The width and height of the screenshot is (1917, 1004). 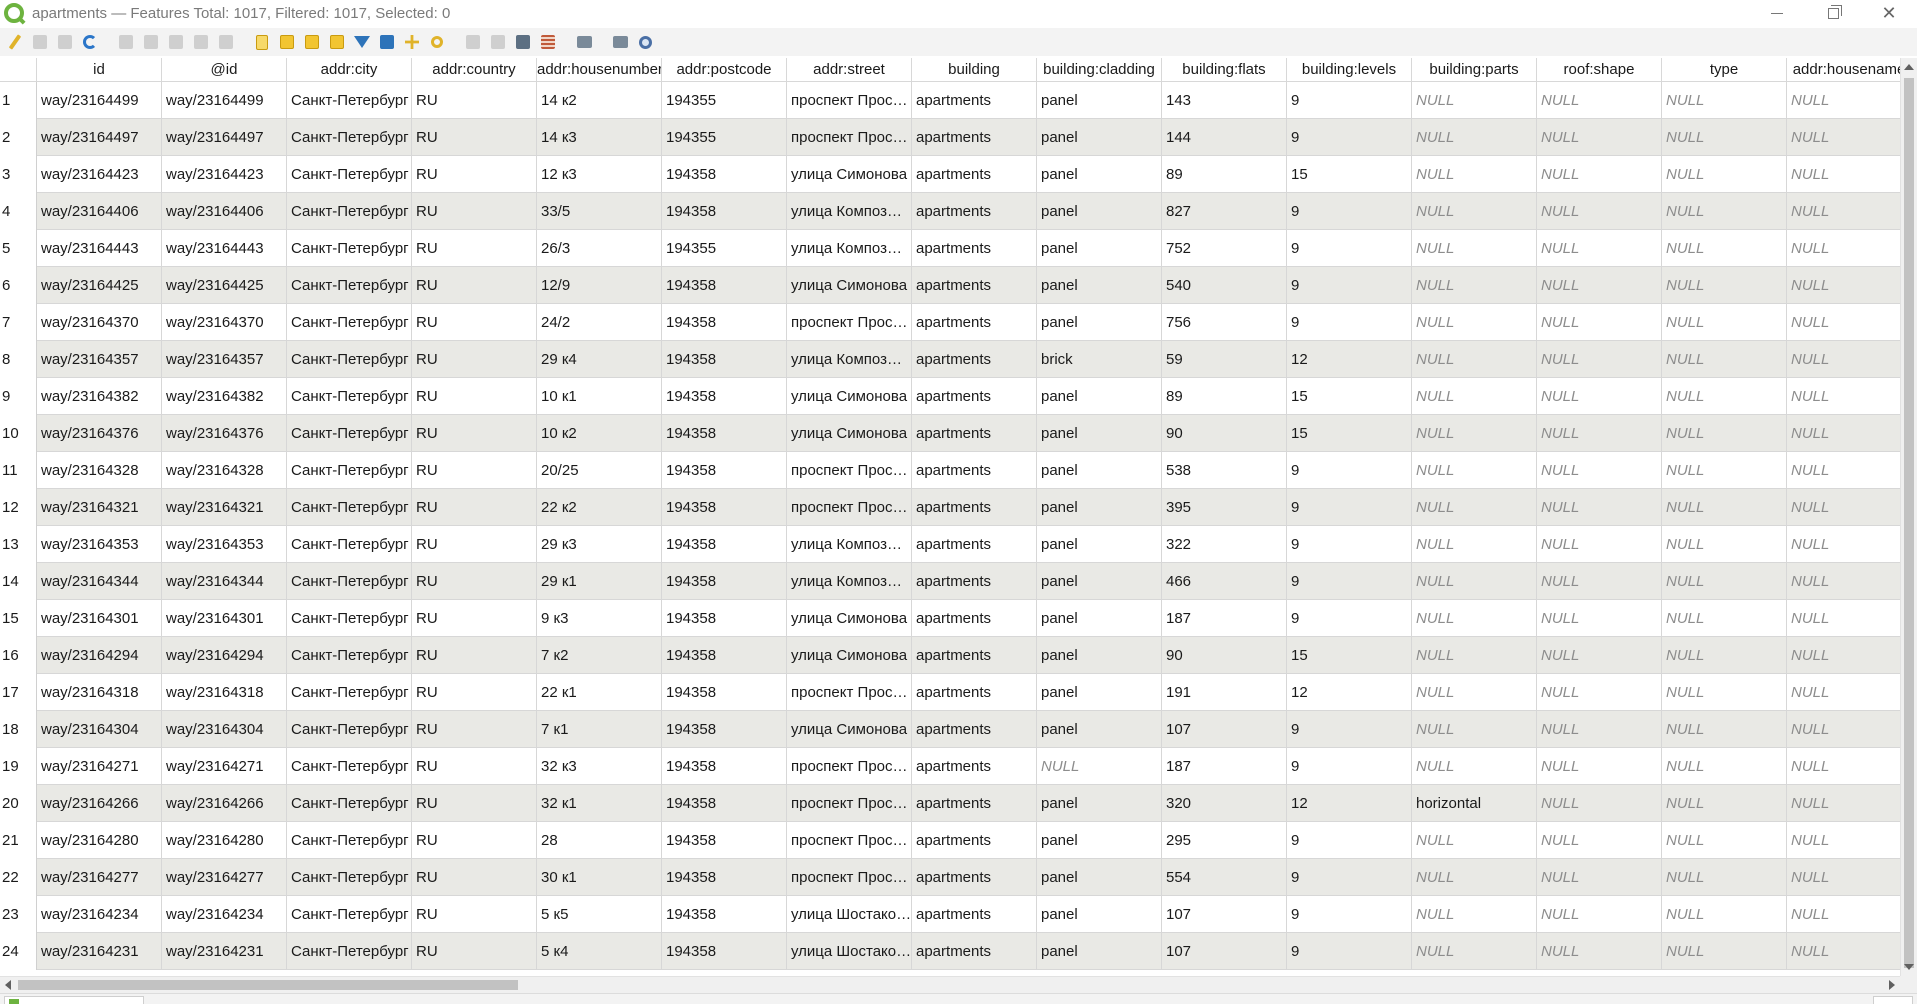 I want to click on filter-selected-button, so click(x=362, y=42).